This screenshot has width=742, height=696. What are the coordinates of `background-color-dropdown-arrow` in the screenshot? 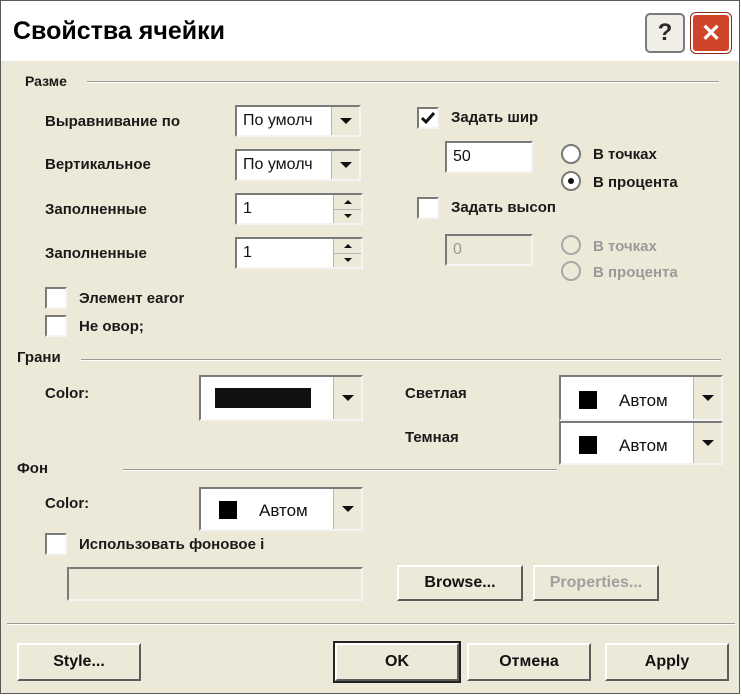 It's located at (347, 509).